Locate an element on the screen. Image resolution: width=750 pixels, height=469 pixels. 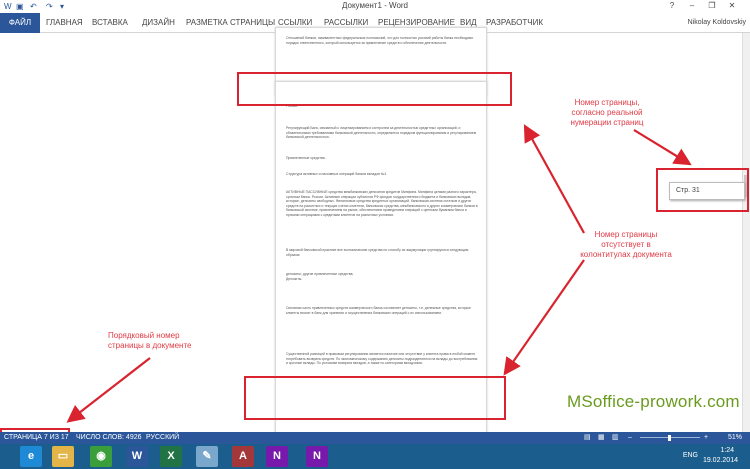
onenote-second-icon: N is located at coordinates (317, 456).